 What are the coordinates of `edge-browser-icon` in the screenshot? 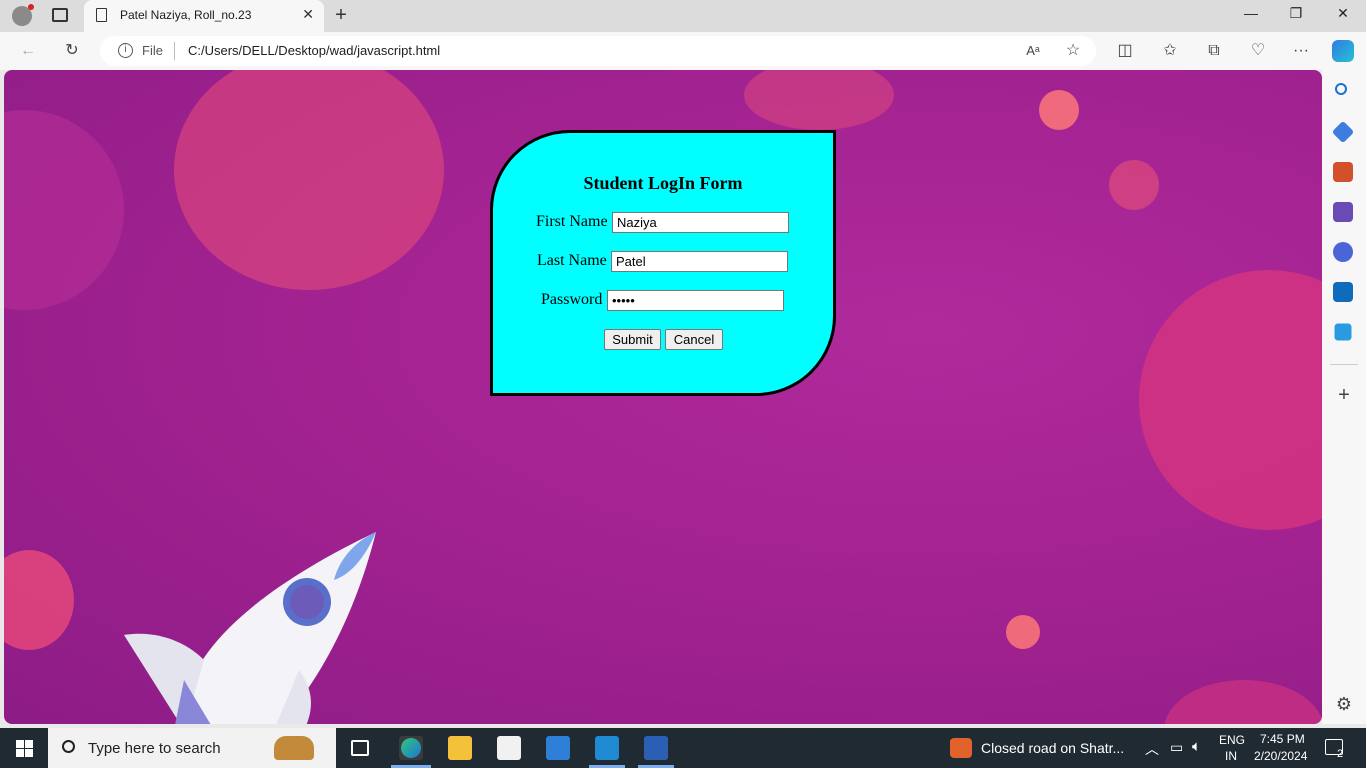 It's located at (411, 748).